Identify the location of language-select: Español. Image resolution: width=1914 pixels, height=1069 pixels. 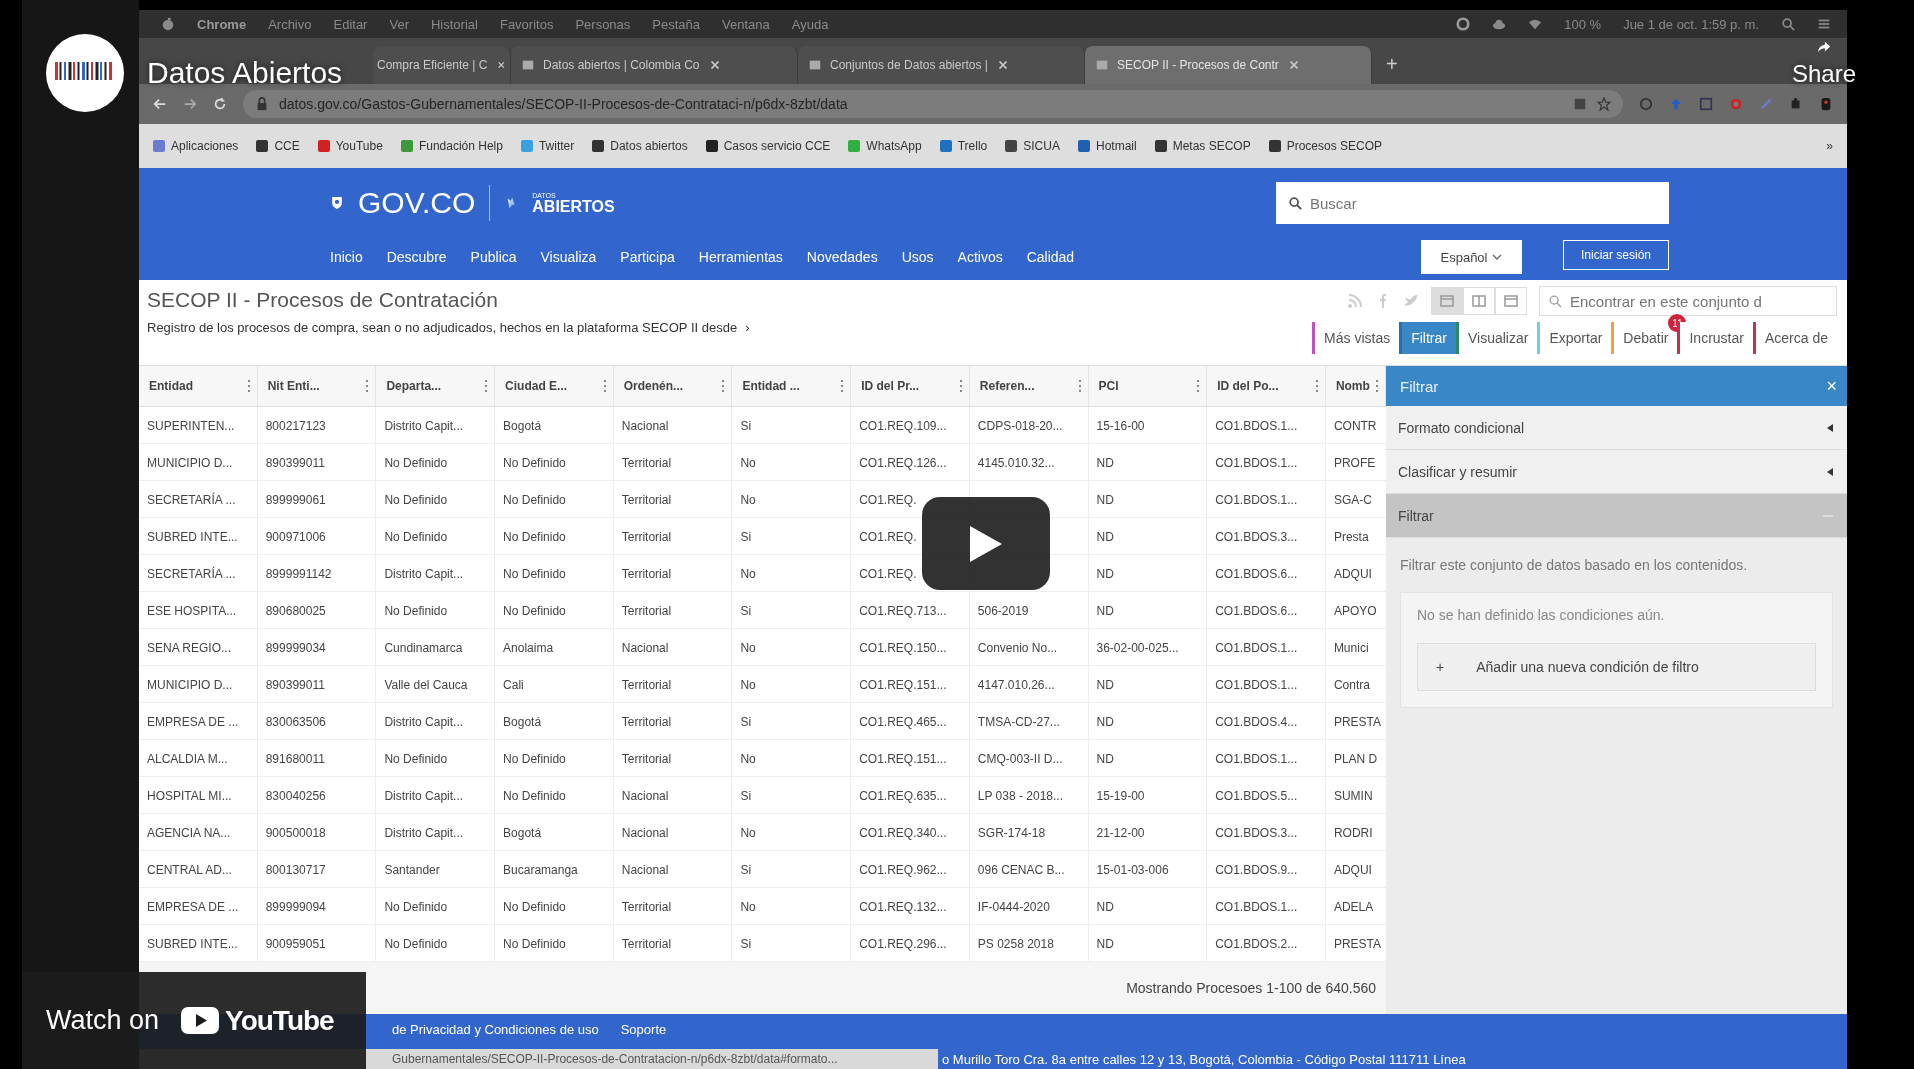
(1471, 257).